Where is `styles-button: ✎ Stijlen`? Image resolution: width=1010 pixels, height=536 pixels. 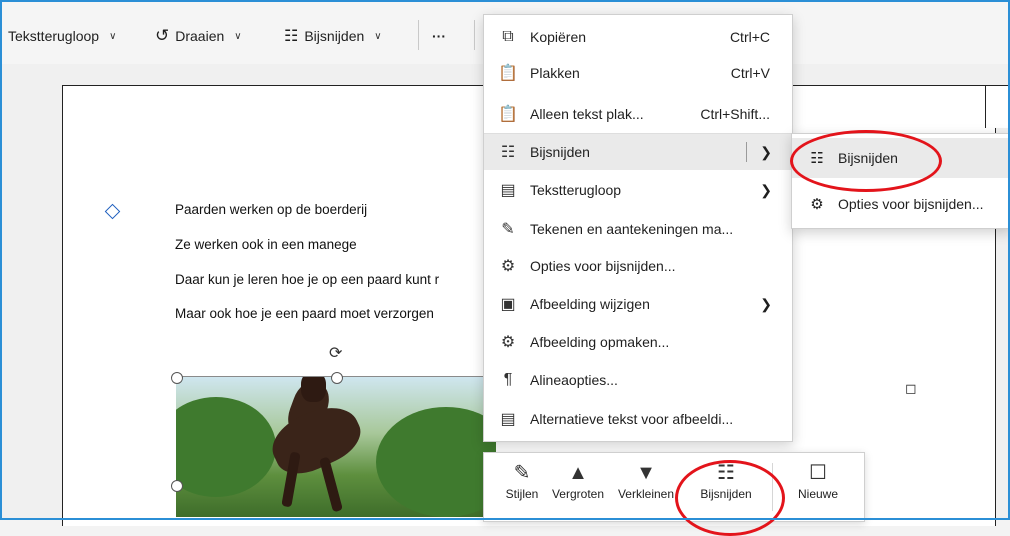 styles-button: ✎ Stijlen is located at coordinates (522, 489).